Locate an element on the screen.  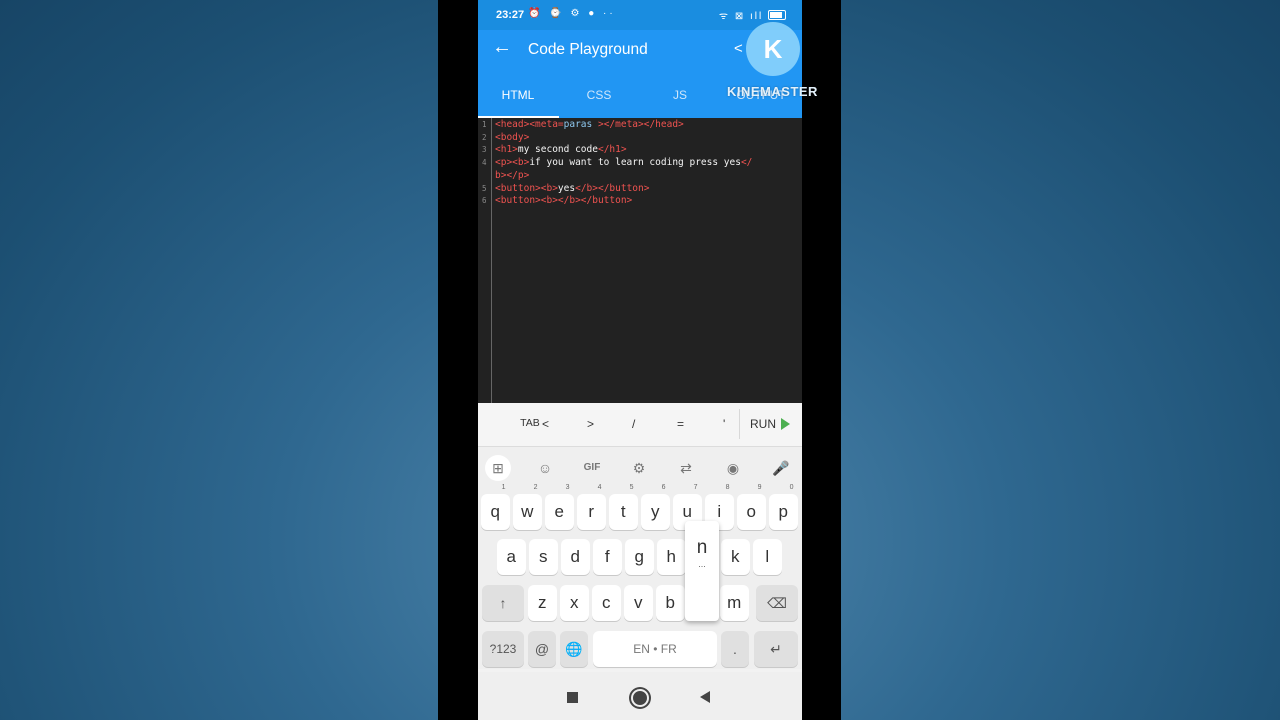
gif-icon: GIF is located at coordinates (592, 468).